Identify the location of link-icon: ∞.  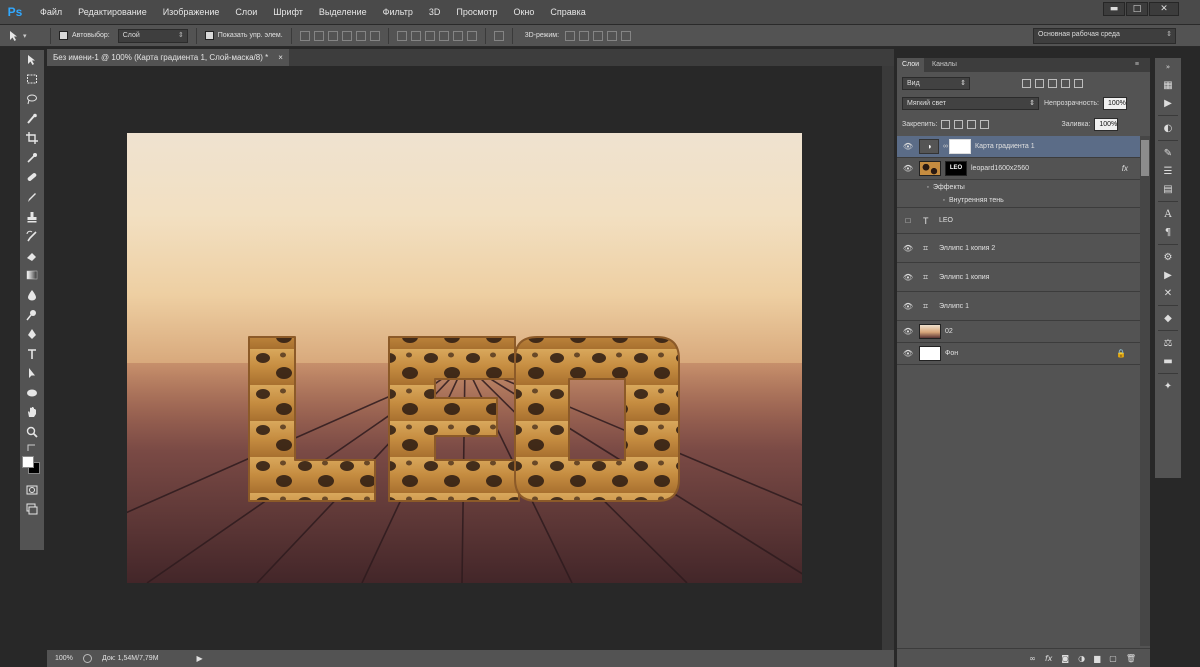
(1032, 658).